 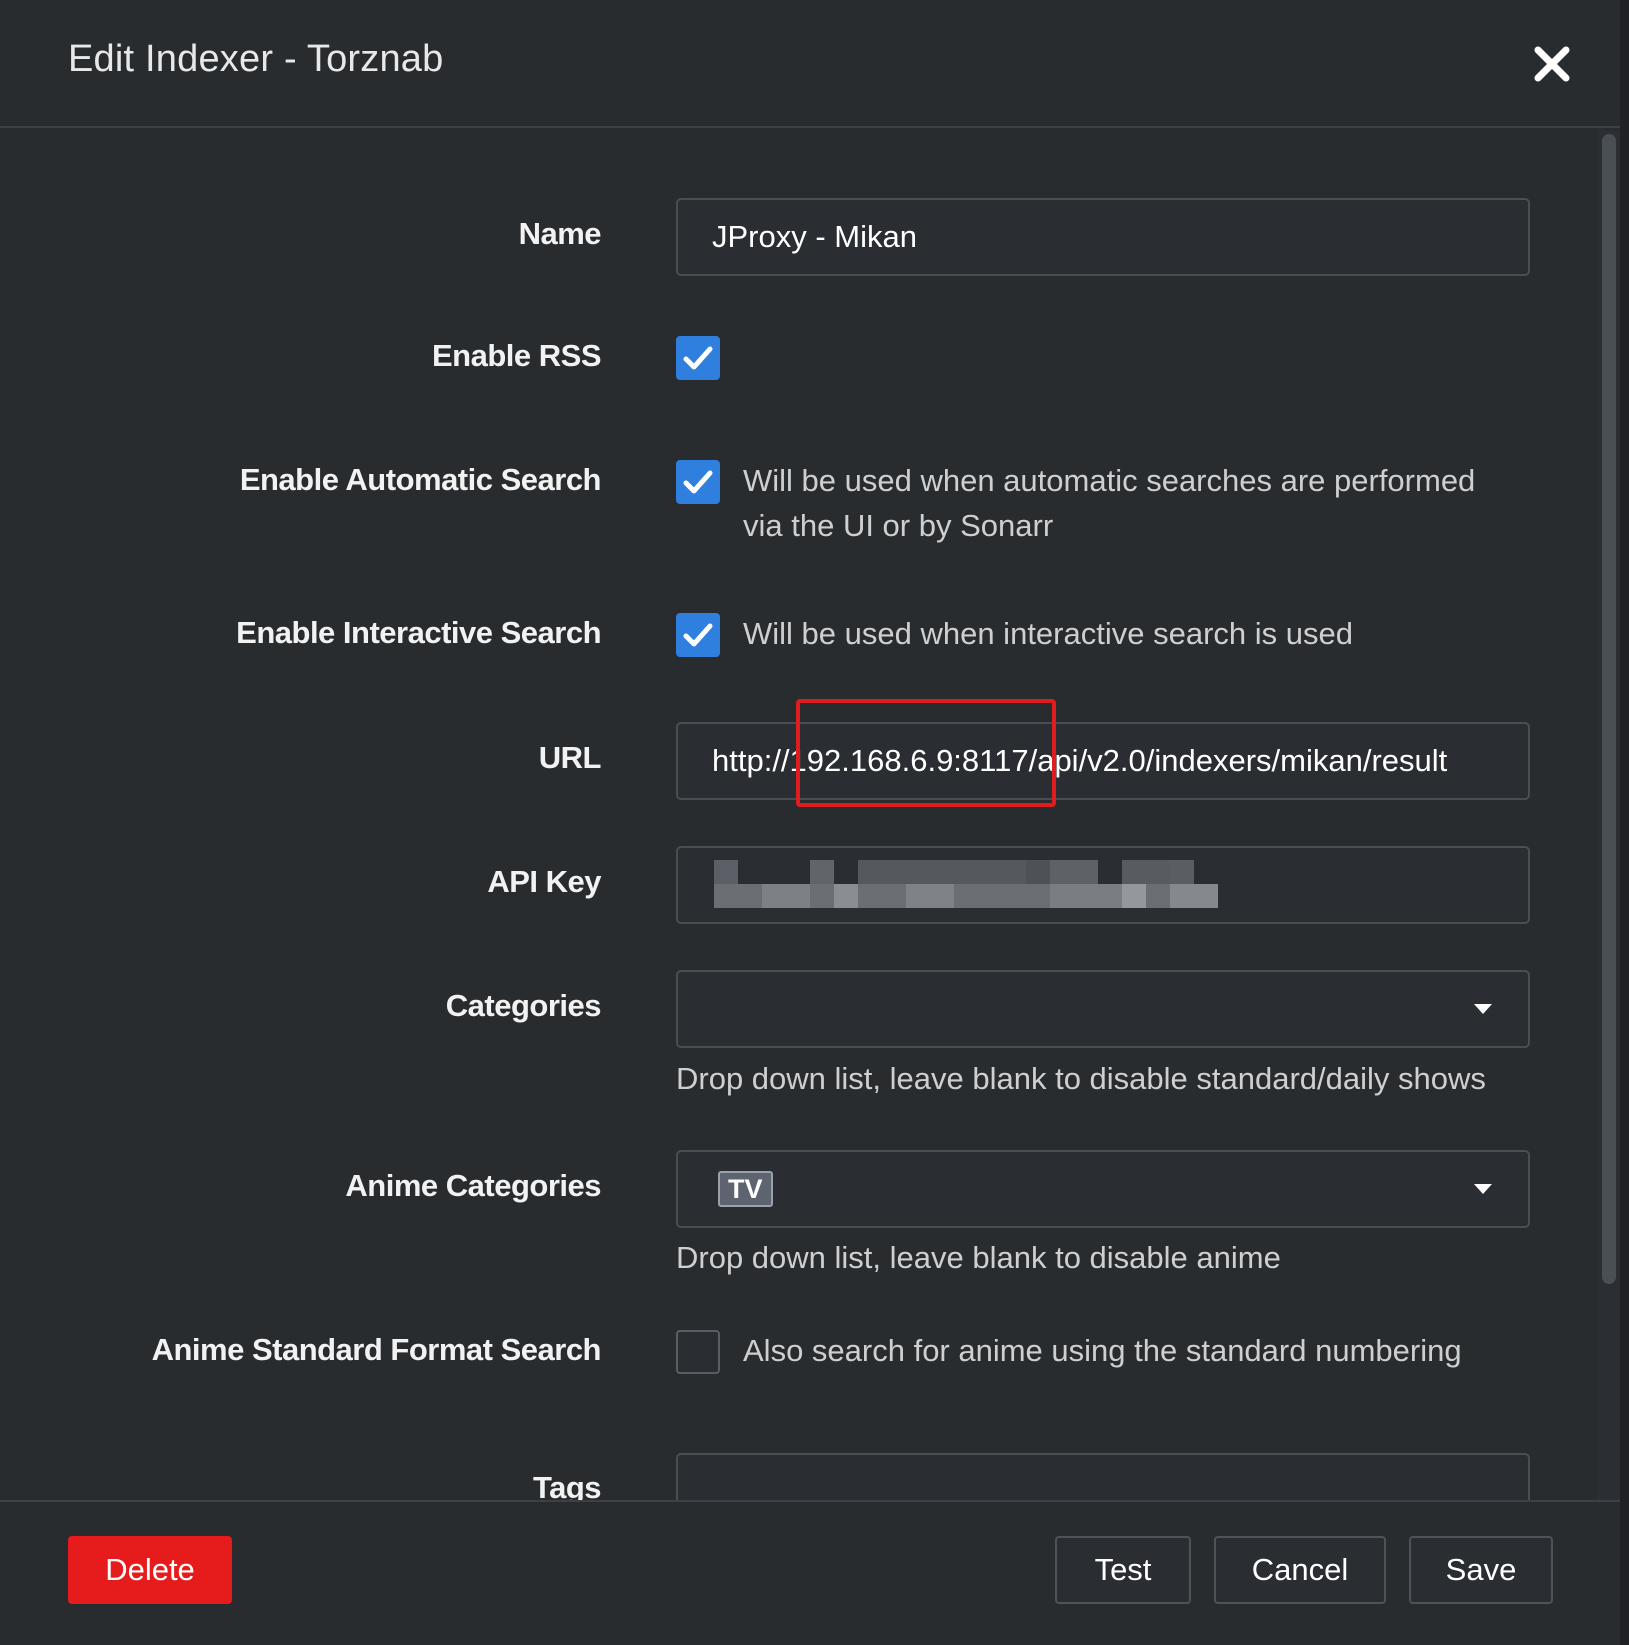 What do you see at coordinates (814, 236) in the screenshot?
I see `name-input-value: JProxy - Mikan` at bounding box center [814, 236].